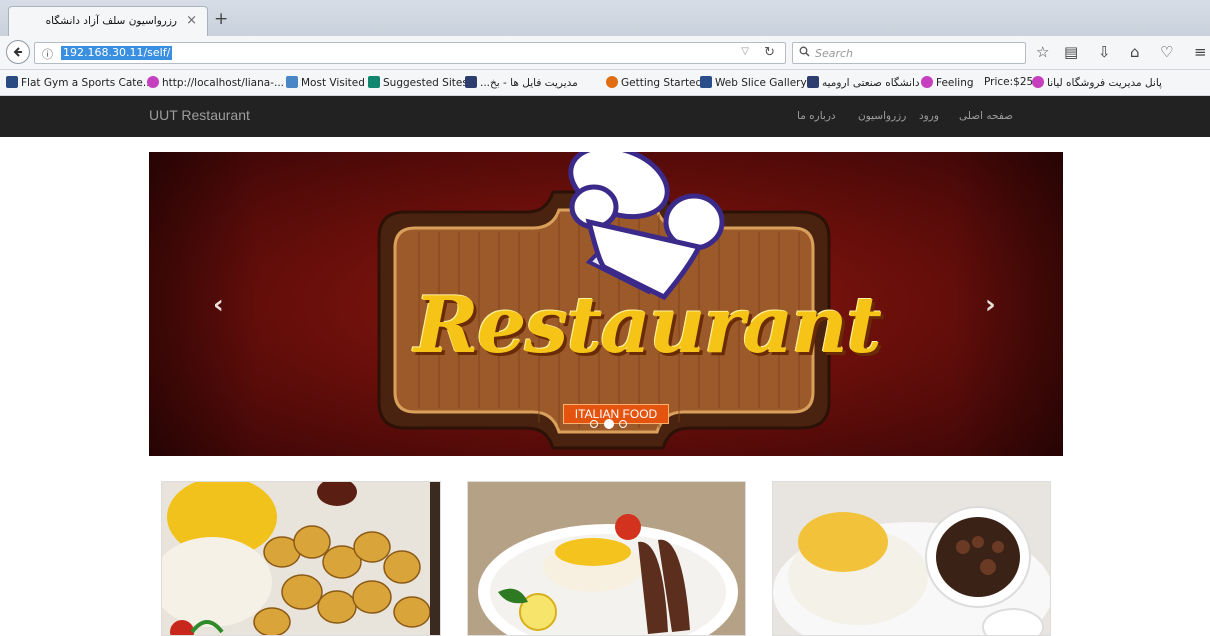 The height and width of the screenshot is (636, 1210). I want to click on search-icon, so click(804, 53).